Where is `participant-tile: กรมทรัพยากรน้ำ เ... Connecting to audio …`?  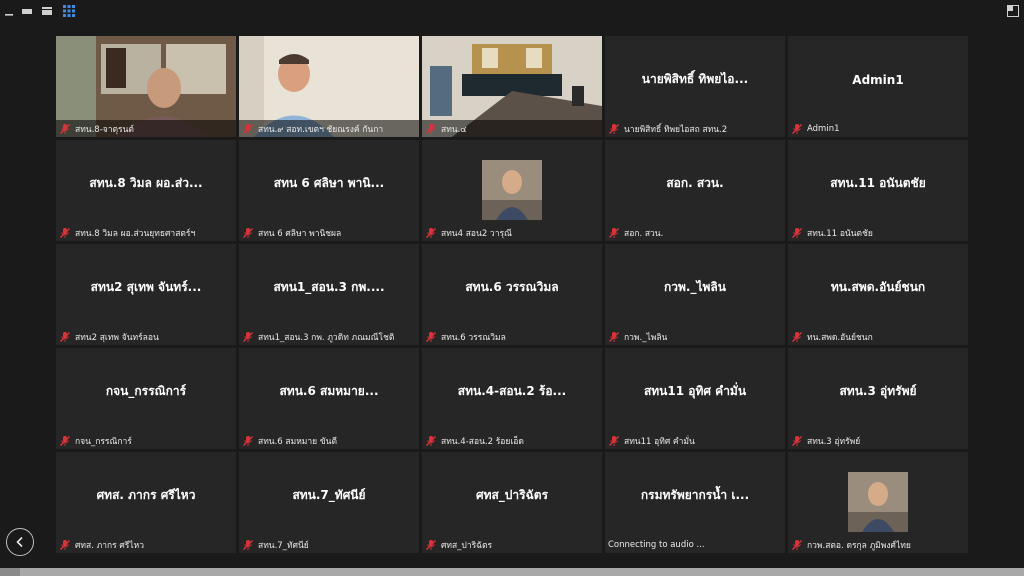 participant-tile: กรมทรัพยากรน้ำ เ... Connecting to audio … is located at coordinates (695, 502).